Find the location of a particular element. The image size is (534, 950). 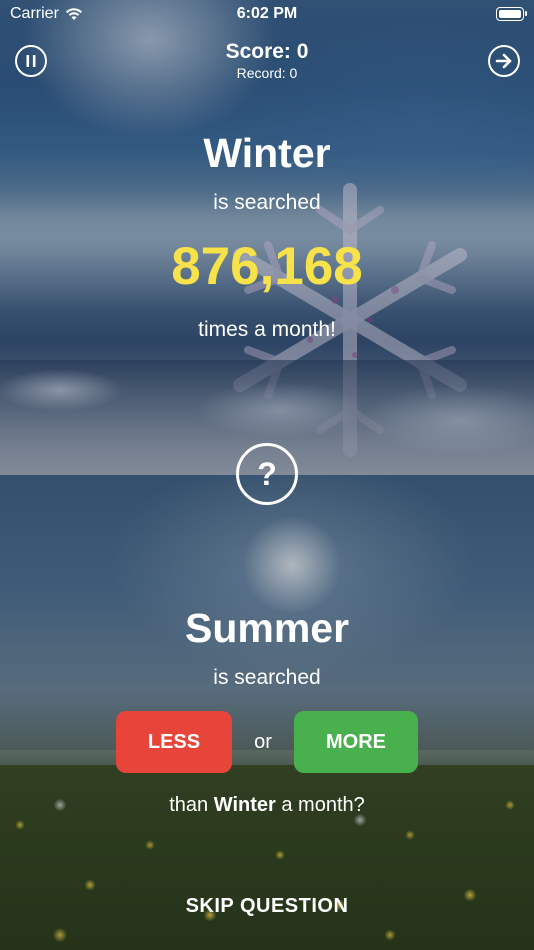

month-text: a month? is located at coordinates (323, 805).